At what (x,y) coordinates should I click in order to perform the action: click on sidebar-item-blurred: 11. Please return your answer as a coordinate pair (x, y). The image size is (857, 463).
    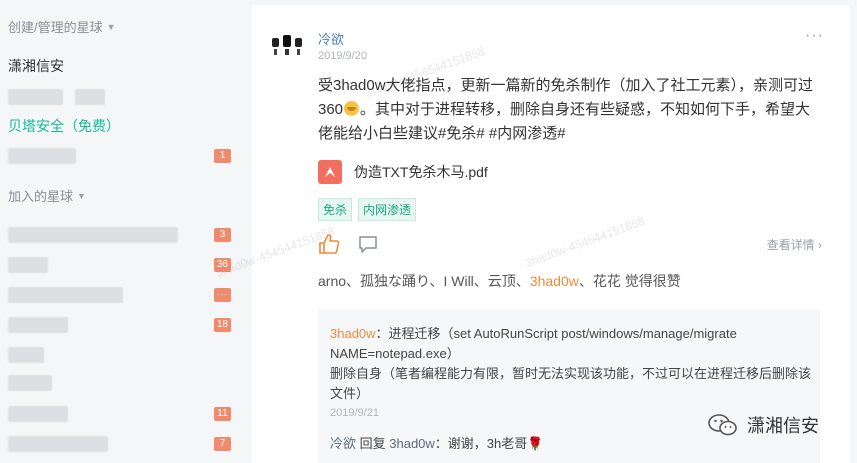
    Looking at the image, I should click on (119, 414).